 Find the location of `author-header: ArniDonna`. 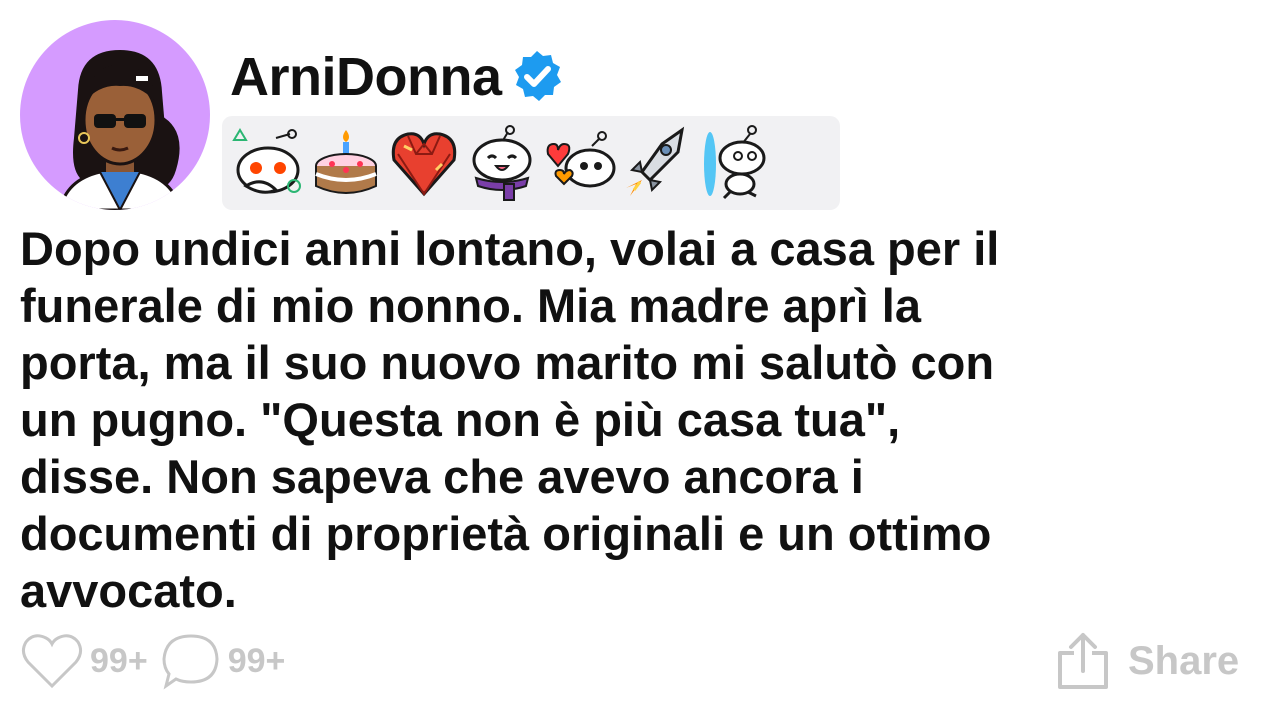

author-header: ArniDonna is located at coordinates (398, 77).